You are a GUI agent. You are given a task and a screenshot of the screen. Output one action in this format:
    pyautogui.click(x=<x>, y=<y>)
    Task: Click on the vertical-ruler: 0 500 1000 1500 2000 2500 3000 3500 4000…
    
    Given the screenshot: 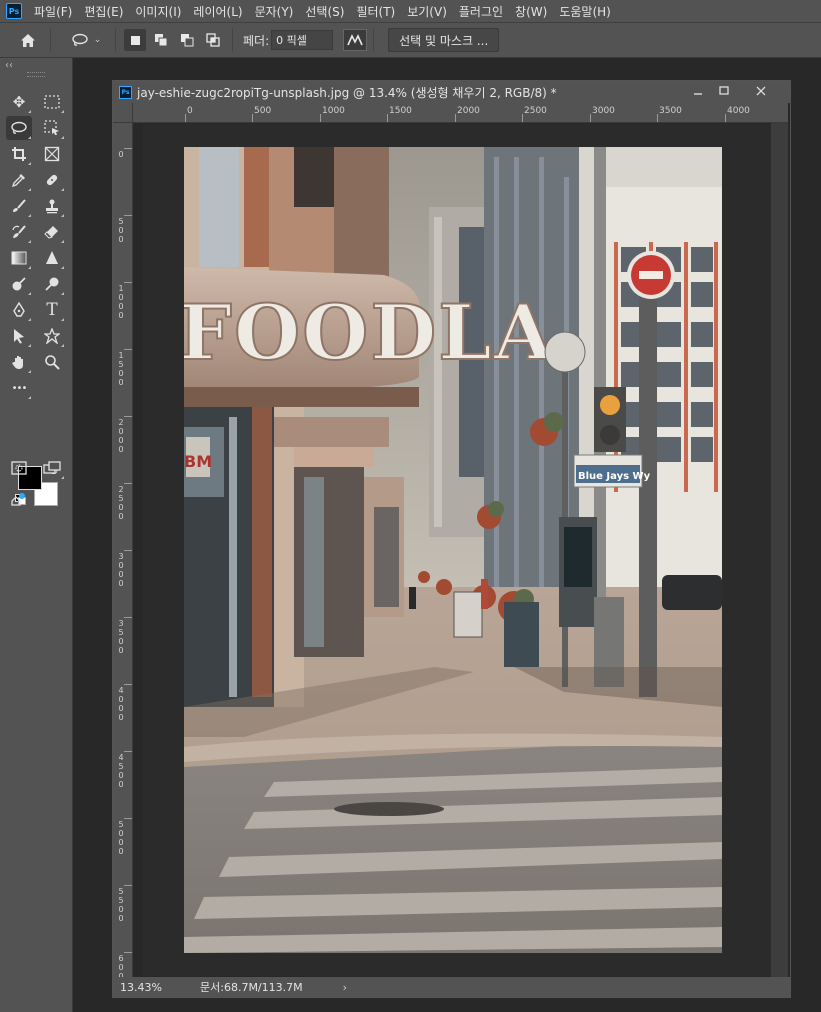 What is the action you would take?
    pyautogui.click(x=123, y=556)
    